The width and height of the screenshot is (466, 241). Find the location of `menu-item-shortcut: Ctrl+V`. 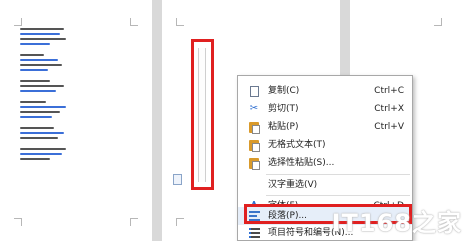

menu-item-shortcut: Ctrl+V is located at coordinates (389, 127).